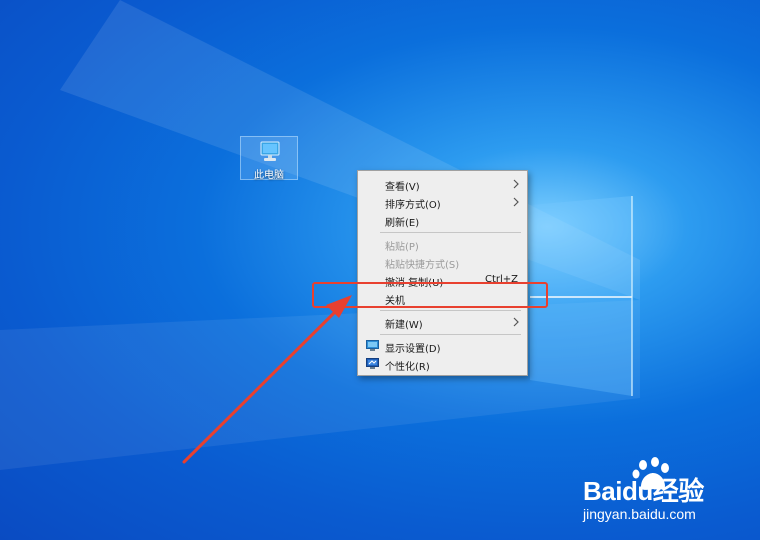 This screenshot has height=540, width=760. What do you see at coordinates (639, 514) in the screenshot?
I see `watermark-url: jingyan.baidu.com` at bounding box center [639, 514].